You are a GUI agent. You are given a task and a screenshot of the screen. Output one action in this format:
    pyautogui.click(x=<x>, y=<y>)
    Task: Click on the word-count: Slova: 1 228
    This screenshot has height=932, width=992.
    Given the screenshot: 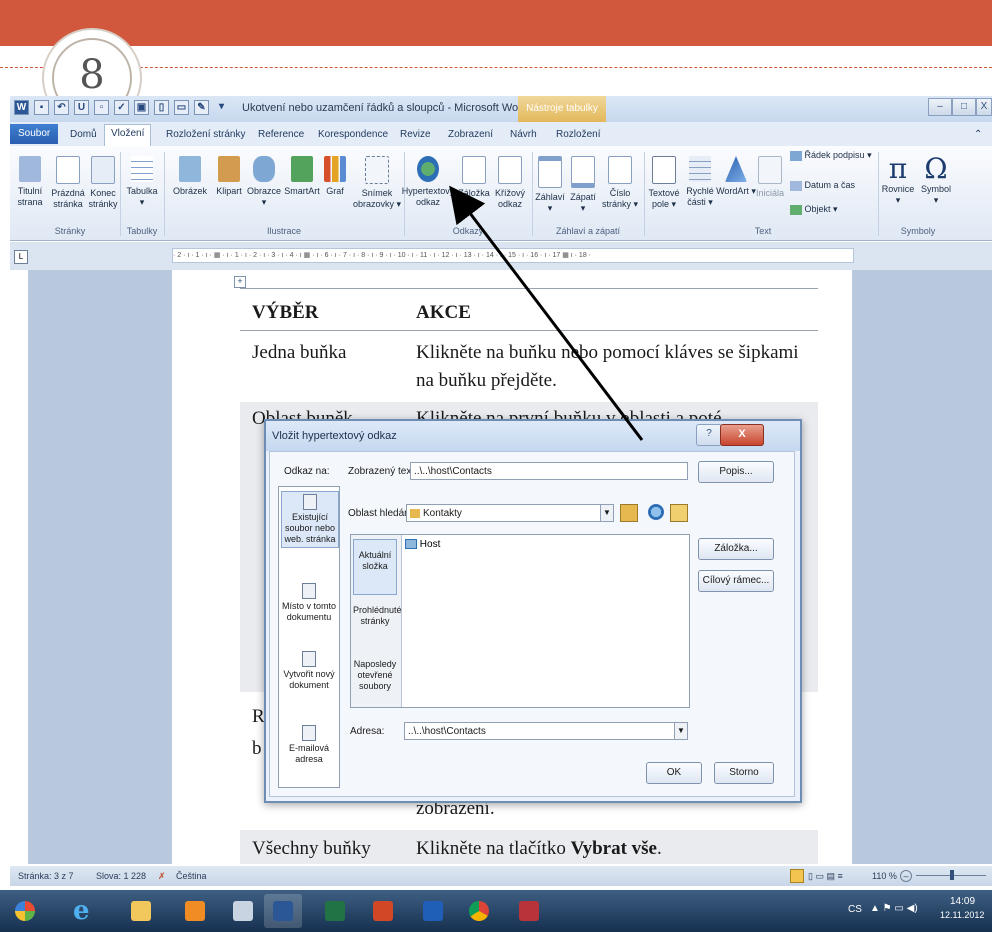 What is the action you would take?
    pyautogui.click(x=121, y=876)
    